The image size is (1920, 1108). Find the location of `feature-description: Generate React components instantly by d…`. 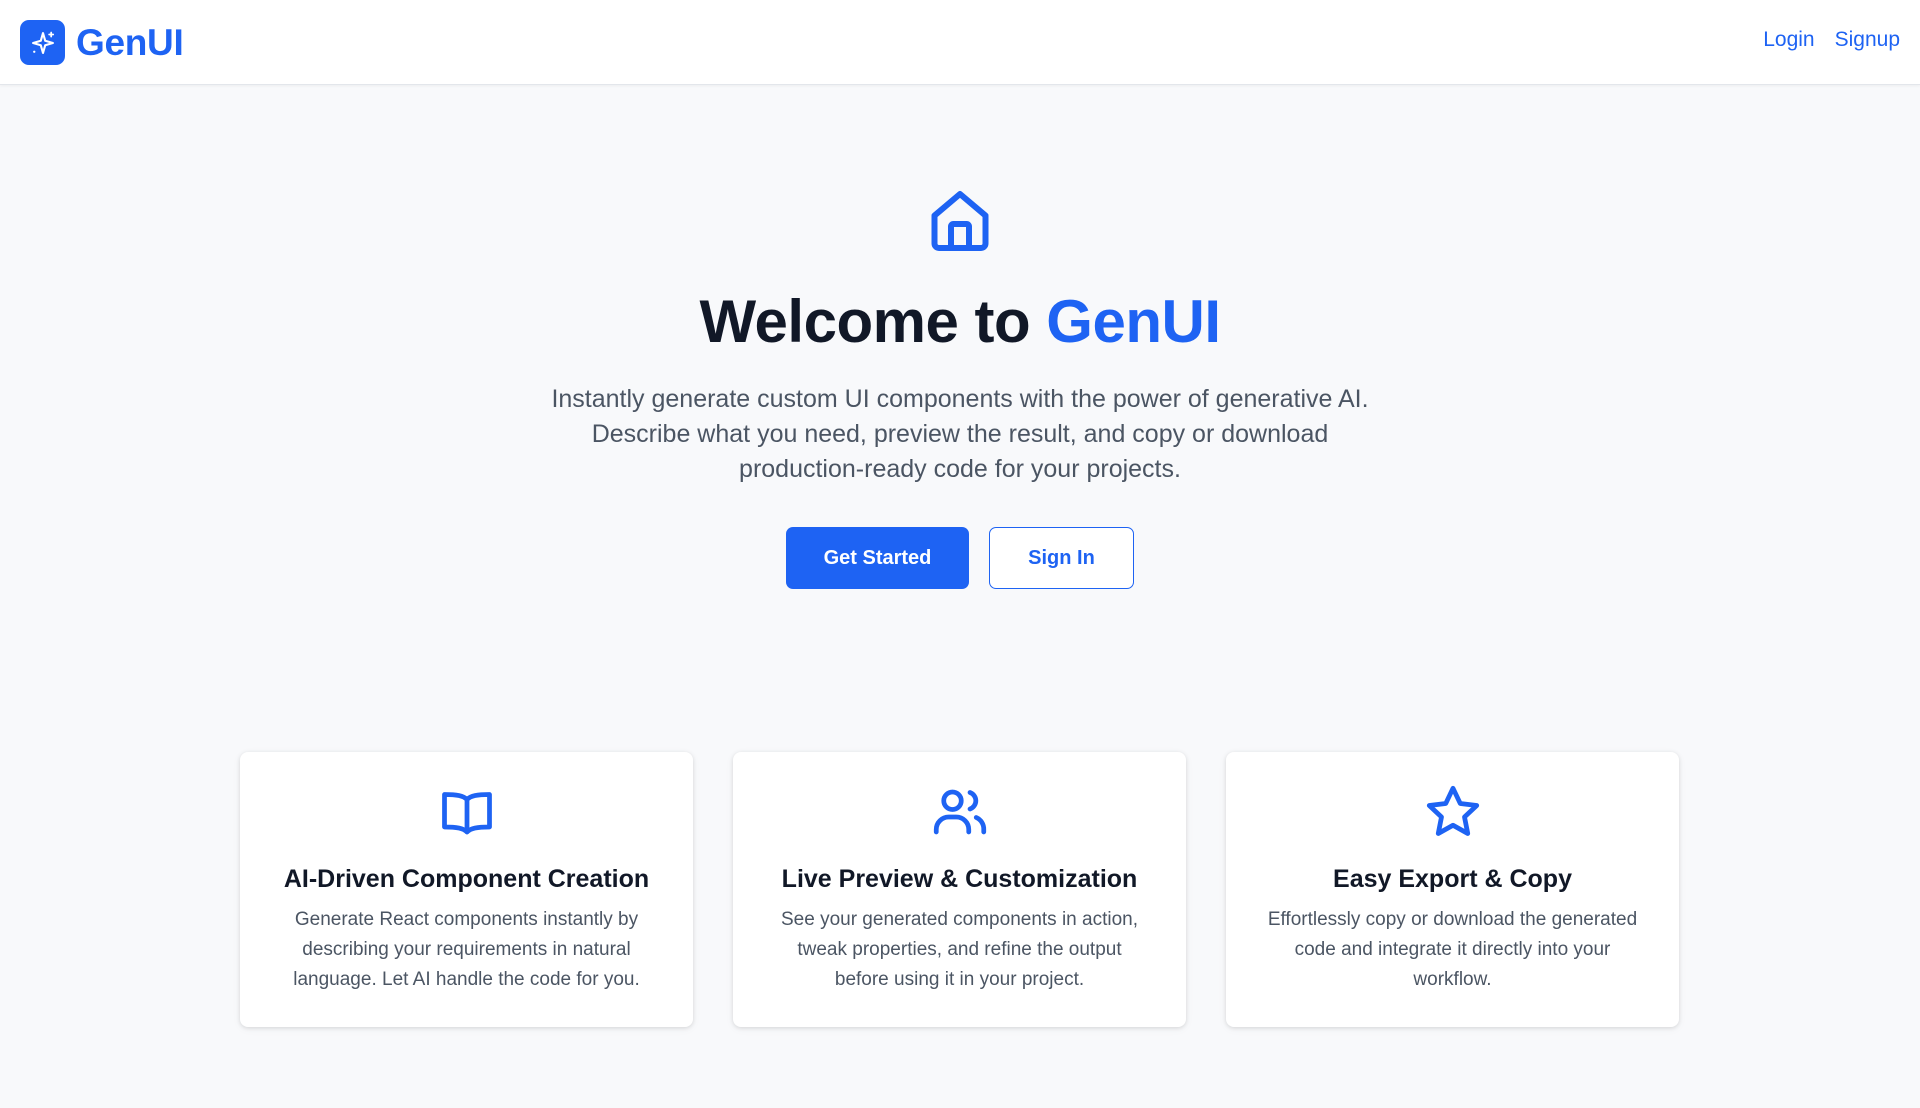

feature-description: Generate React components instantly by d… is located at coordinates (466, 949).